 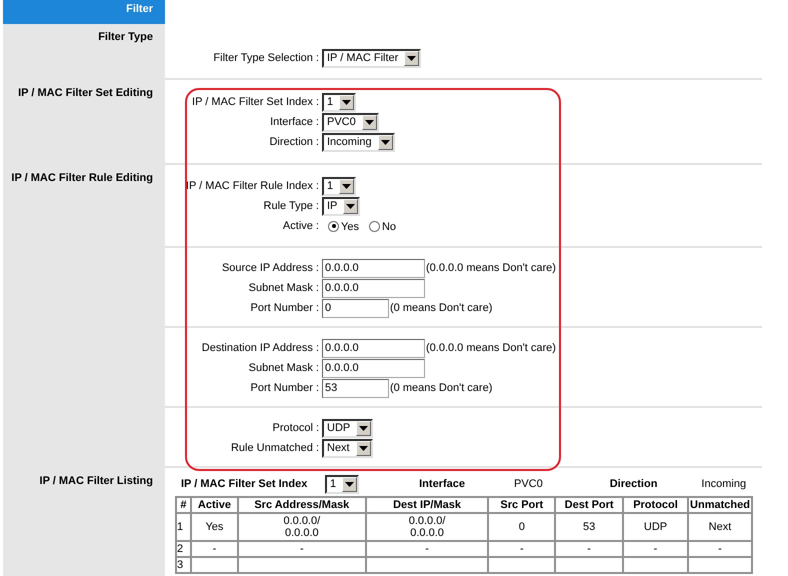 I want to click on dropdown: IP / MAC Filter, so click(x=372, y=58).